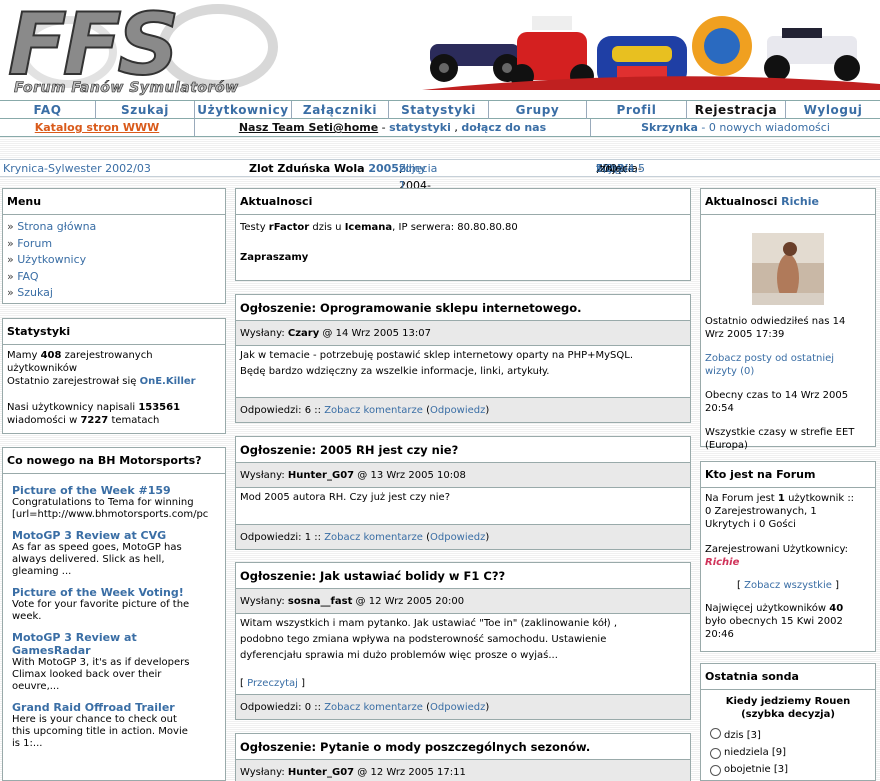 The height and width of the screenshot is (781, 880). I want to click on zlot-films-2-link: 2, so click(402, 168).